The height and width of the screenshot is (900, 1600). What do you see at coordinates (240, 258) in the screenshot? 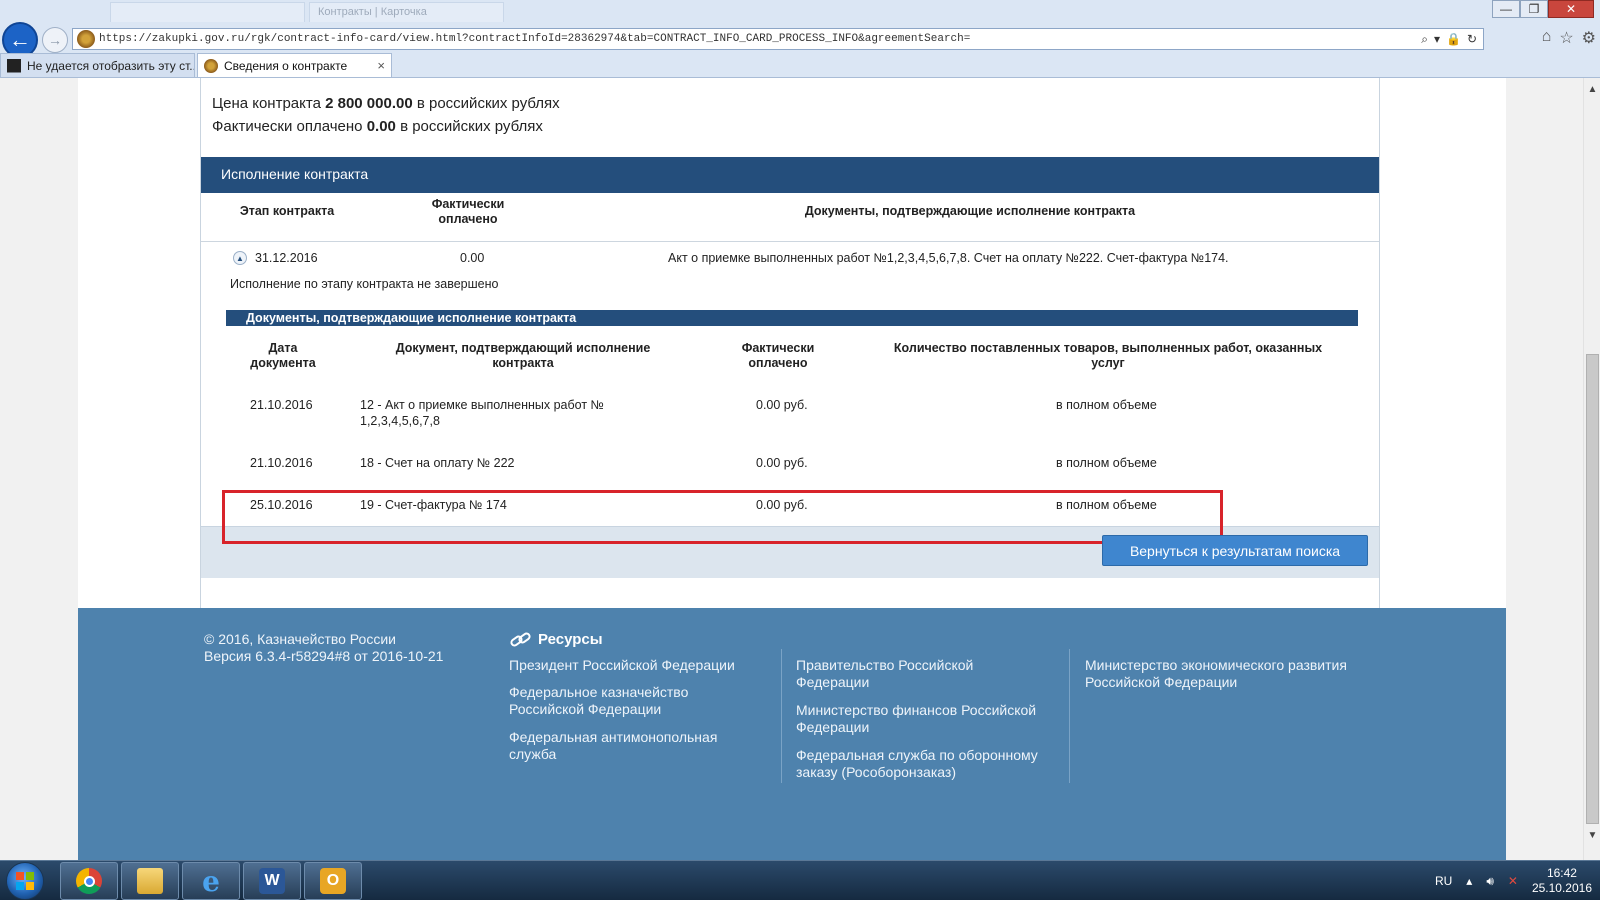
I see `collapse-toggle-icon: ▲` at bounding box center [240, 258].